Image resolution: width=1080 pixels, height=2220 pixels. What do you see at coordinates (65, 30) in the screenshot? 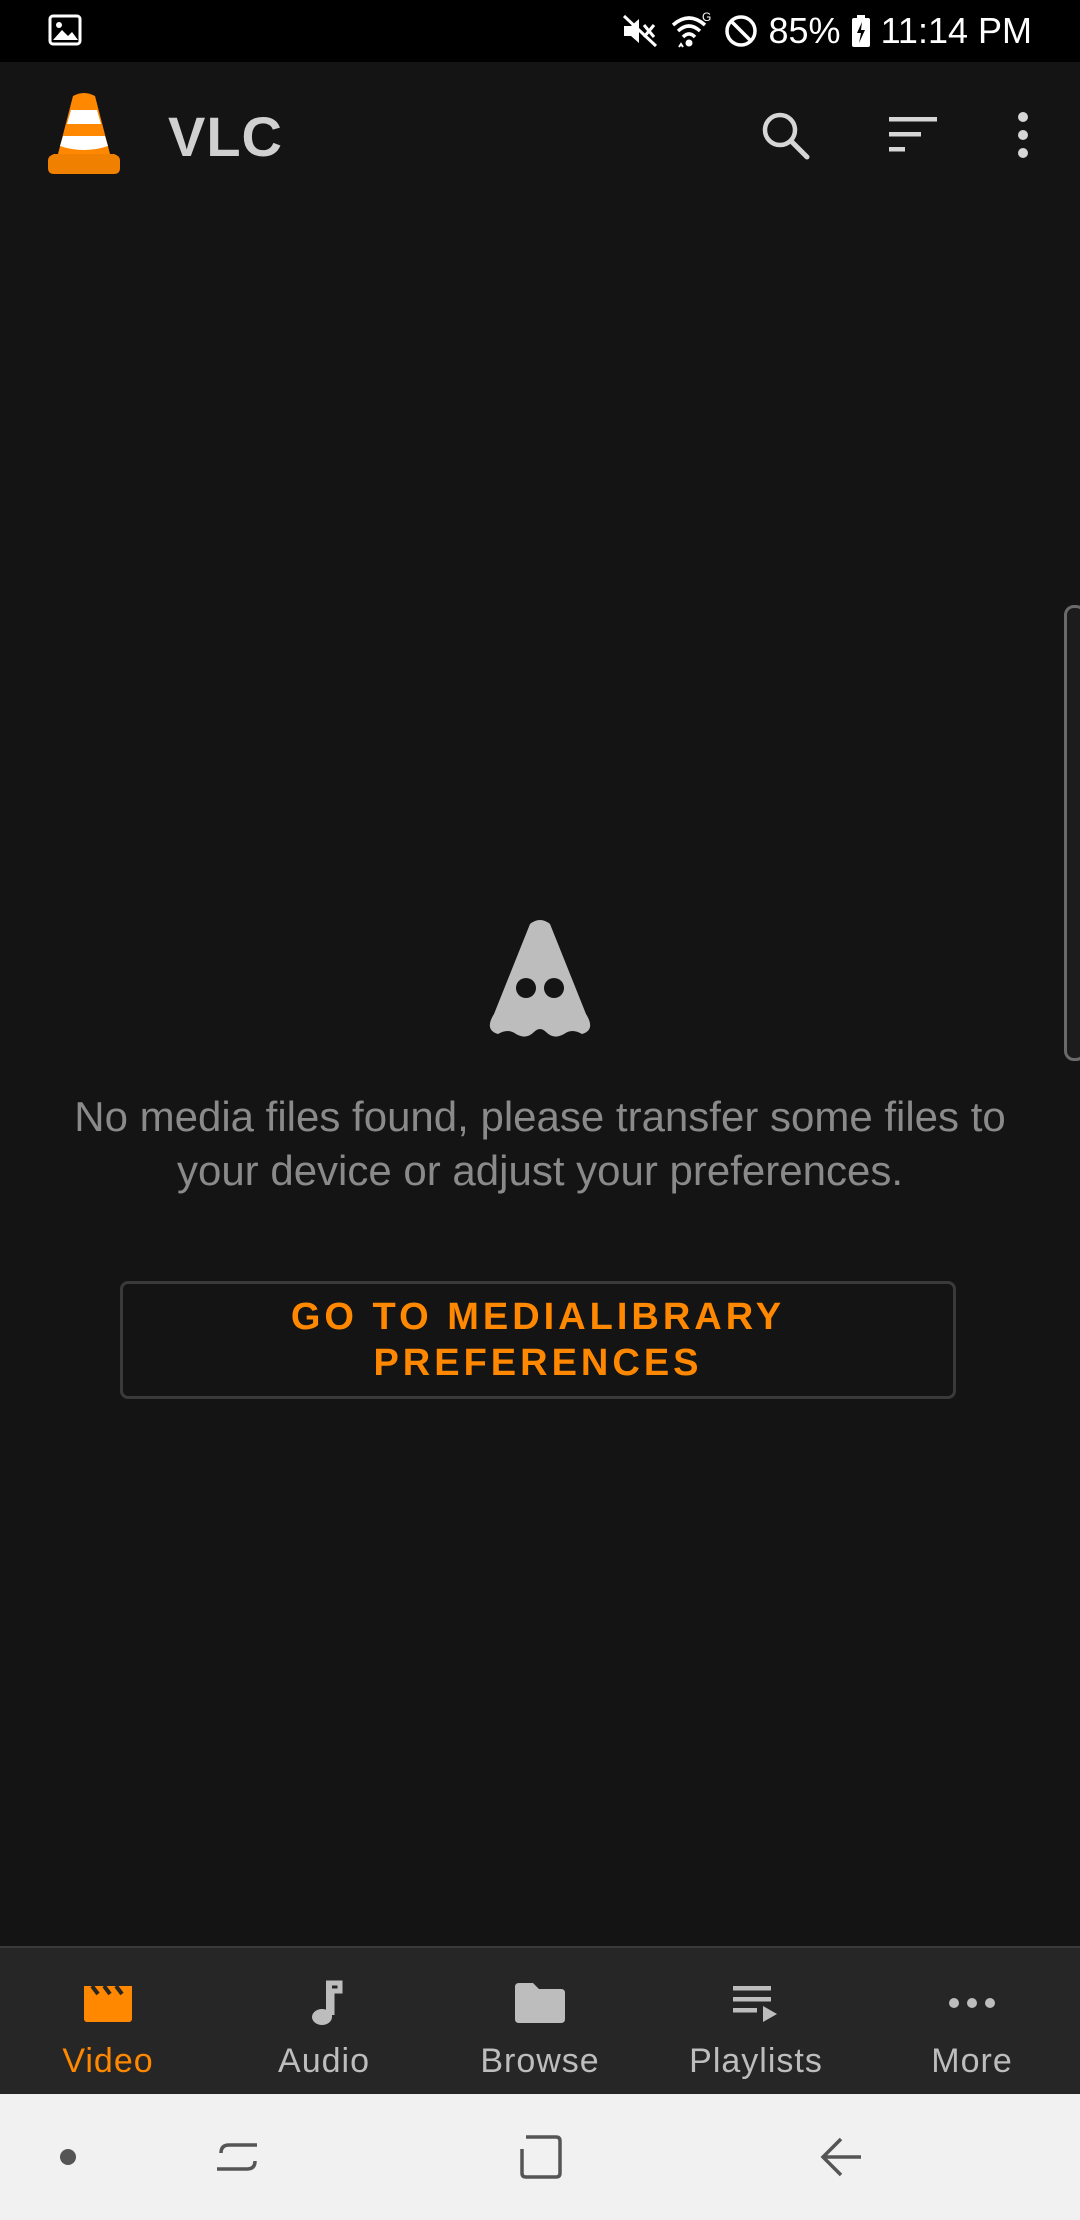
I see `gallery-icon` at bounding box center [65, 30].